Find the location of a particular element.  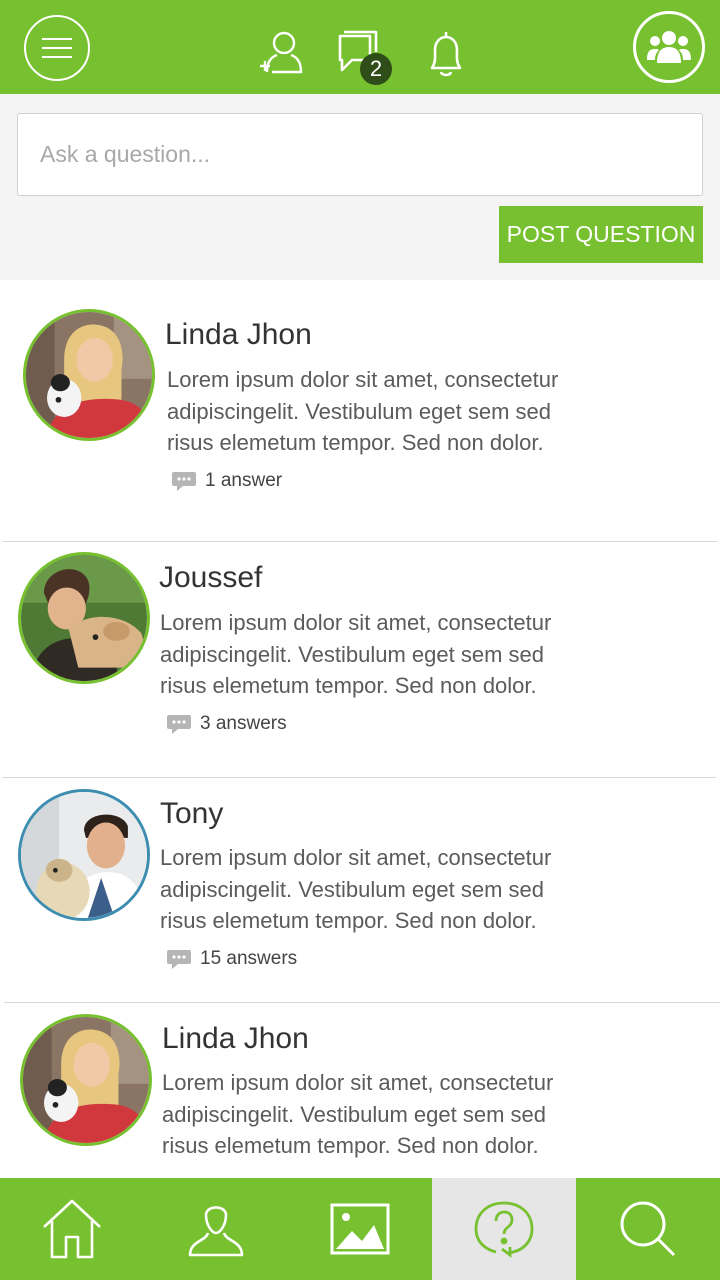

gallery-icon is located at coordinates (360, 1229).